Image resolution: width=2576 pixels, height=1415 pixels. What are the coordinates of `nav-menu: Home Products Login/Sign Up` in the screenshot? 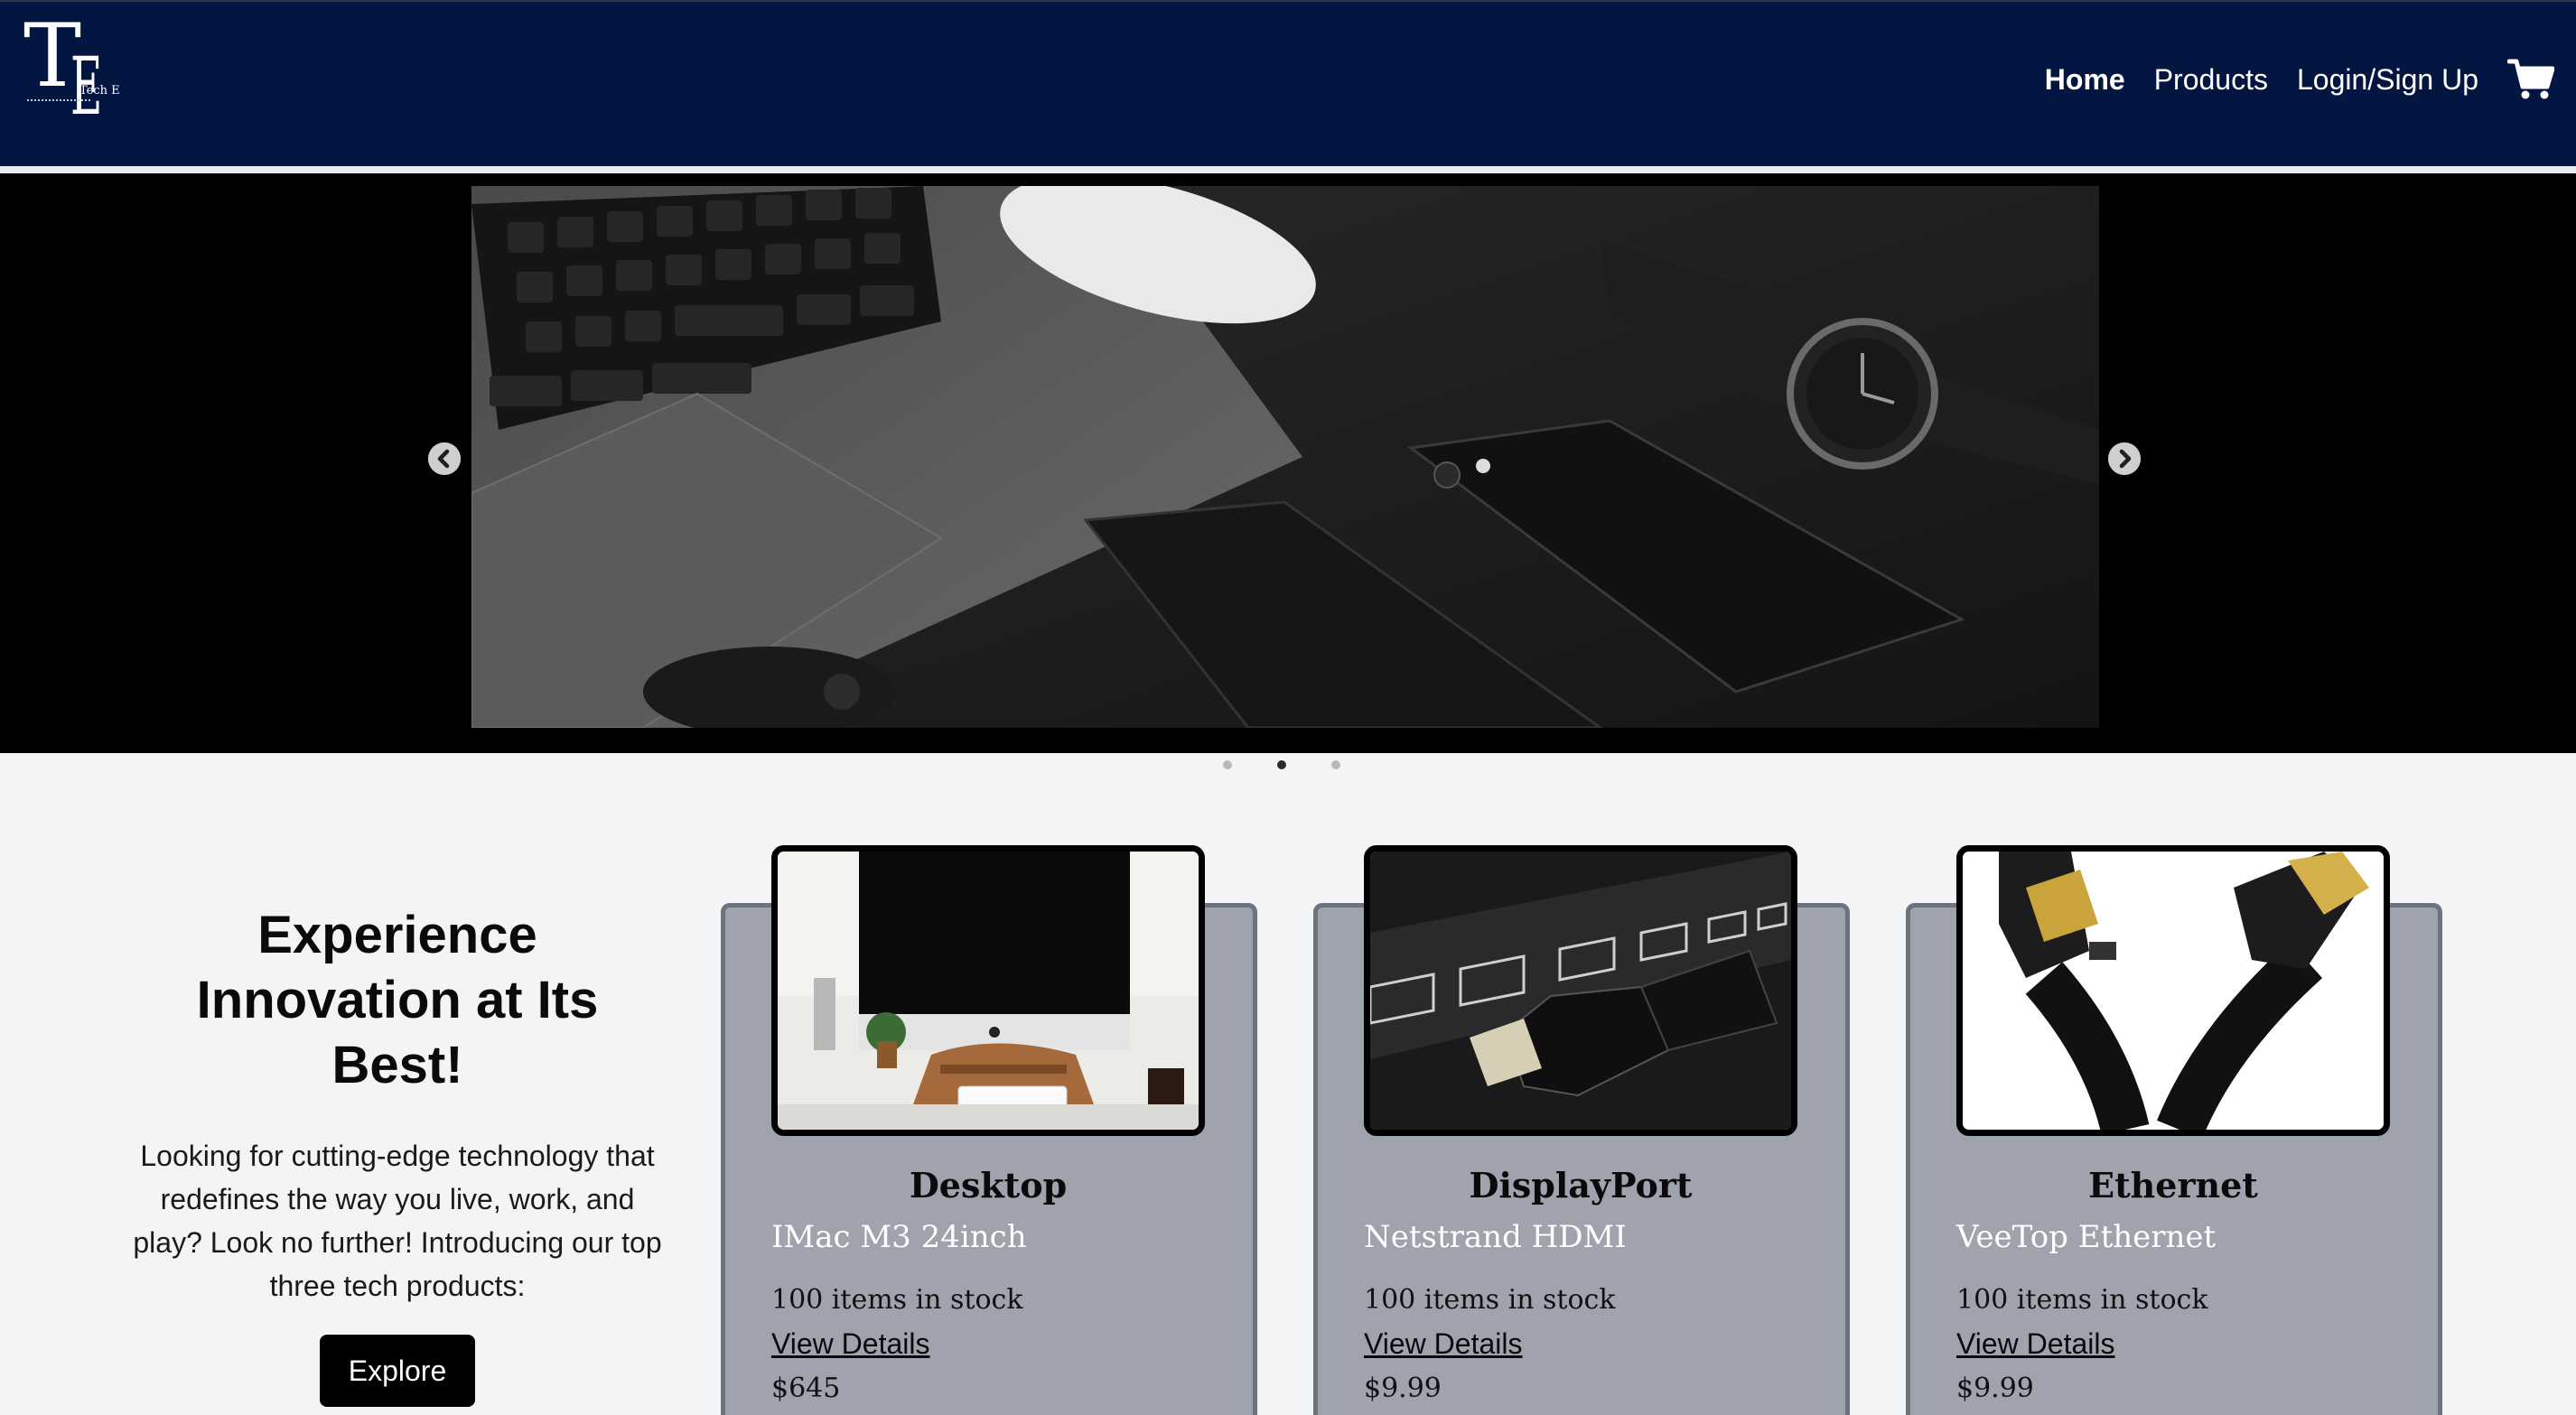 It's located at (2300, 79).